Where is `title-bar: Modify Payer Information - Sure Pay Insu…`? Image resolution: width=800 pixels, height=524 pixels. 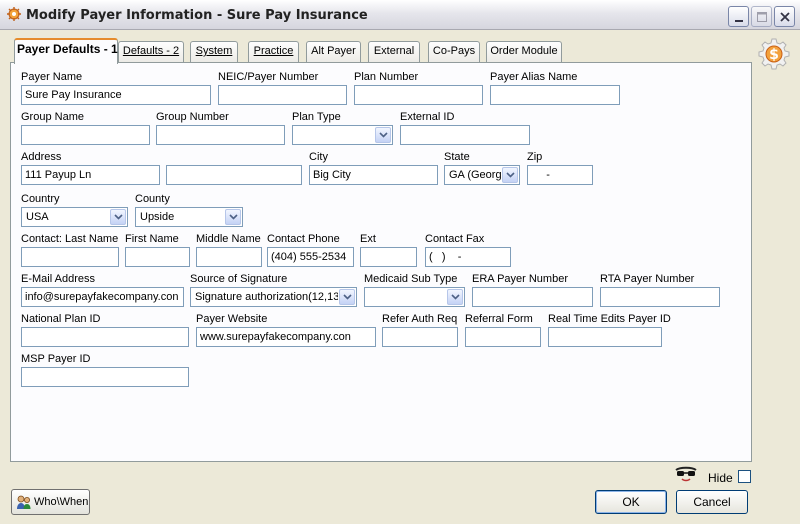 title-bar: Modify Payer Information - Sure Pay Insu… is located at coordinates (400, 15).